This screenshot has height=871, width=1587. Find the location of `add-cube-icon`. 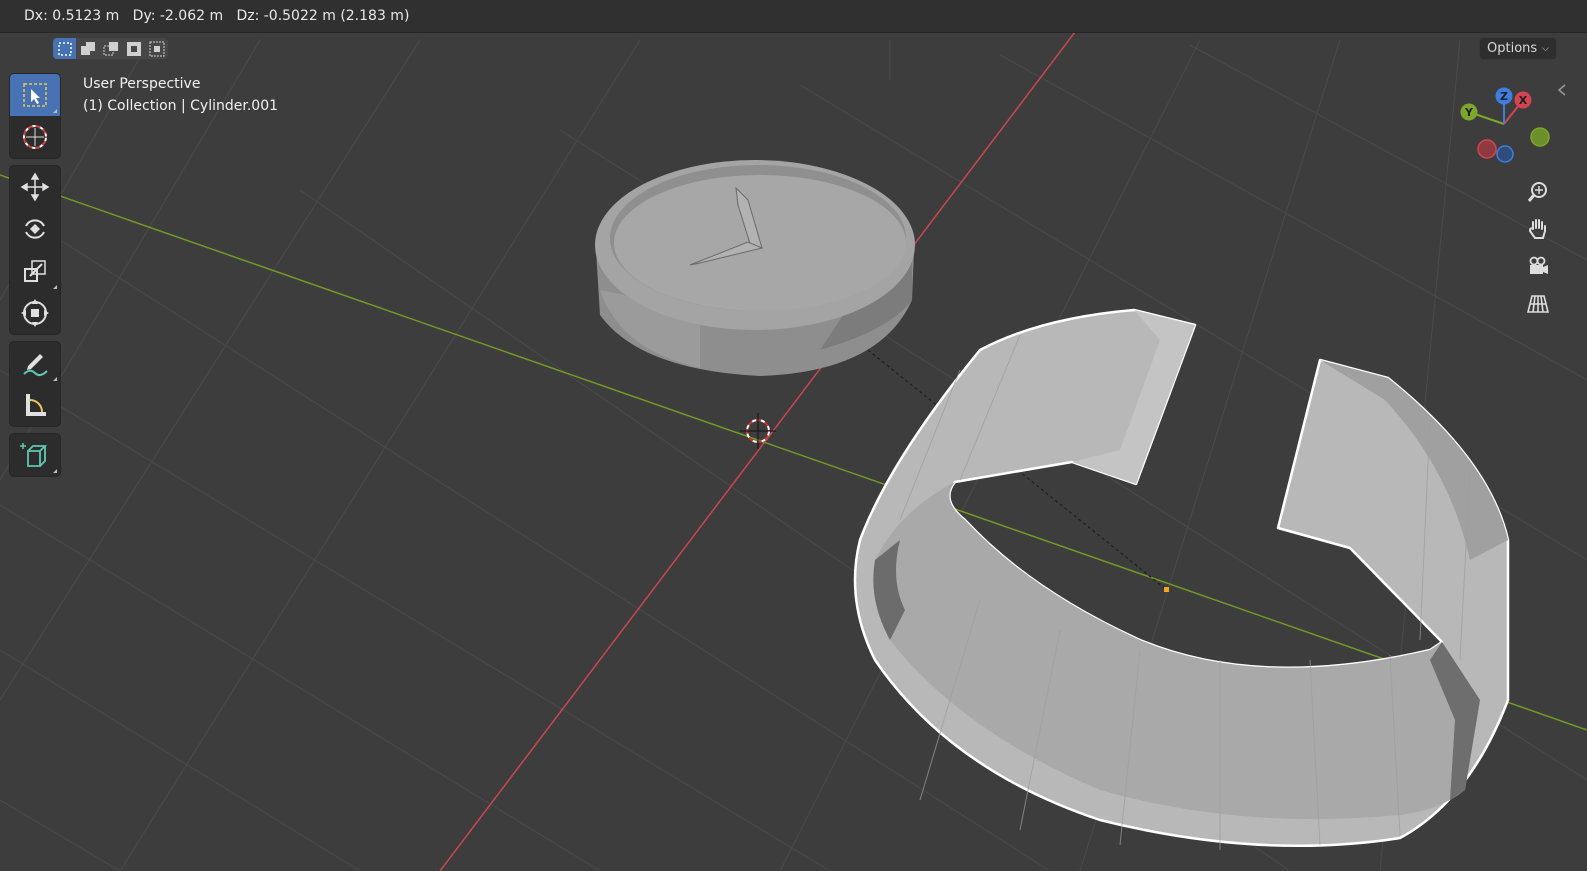

add-cube-icon is located at coordinates (34, 455).